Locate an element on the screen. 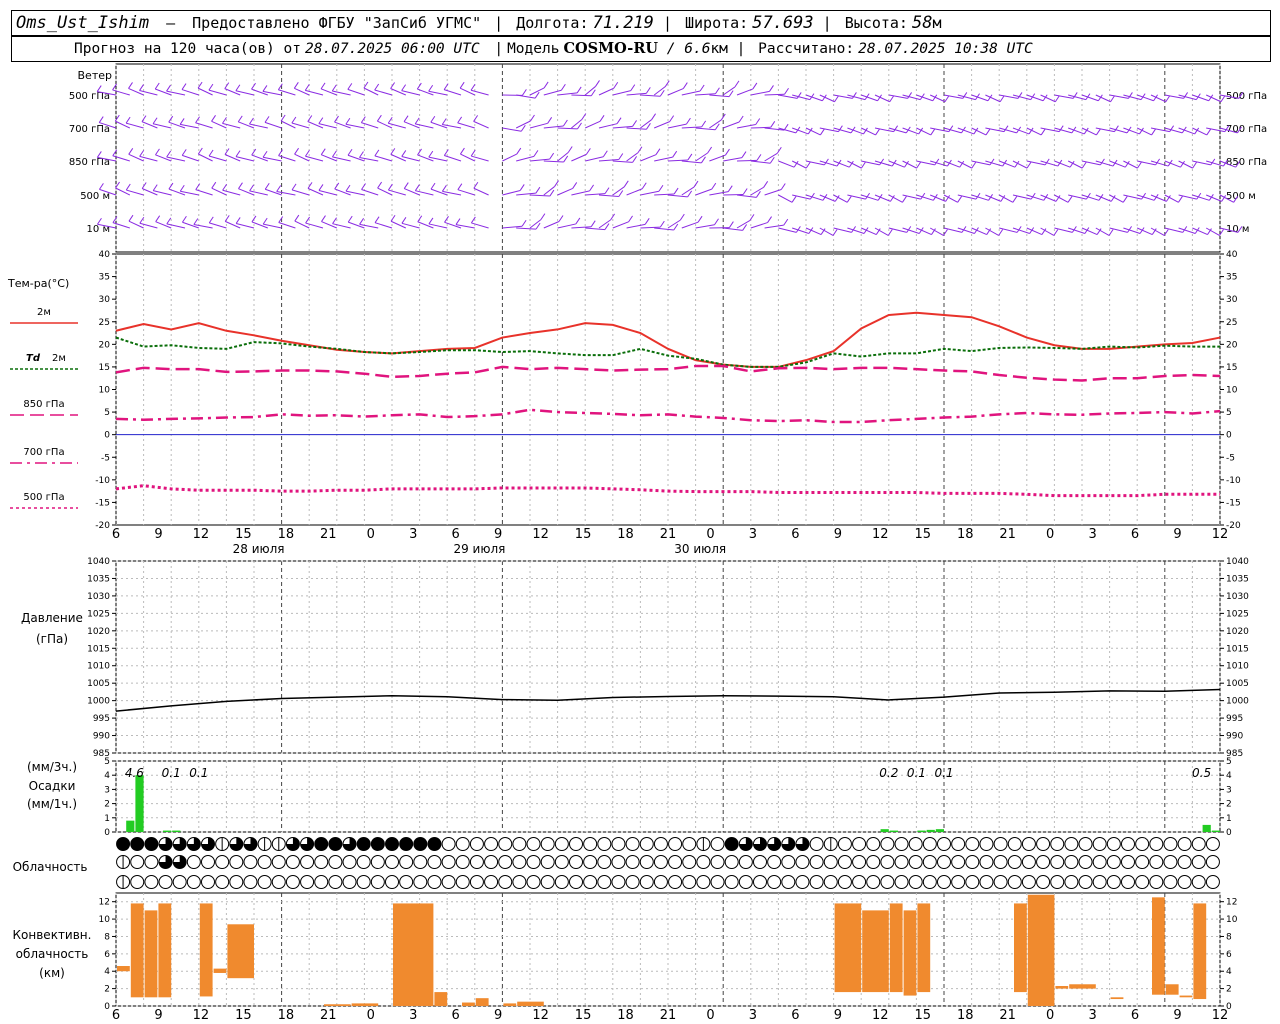 Image resolution: width=1280 pixels, height=1024 pixels. y-tick-label-left: 0 is located at coordinates (107, 436).